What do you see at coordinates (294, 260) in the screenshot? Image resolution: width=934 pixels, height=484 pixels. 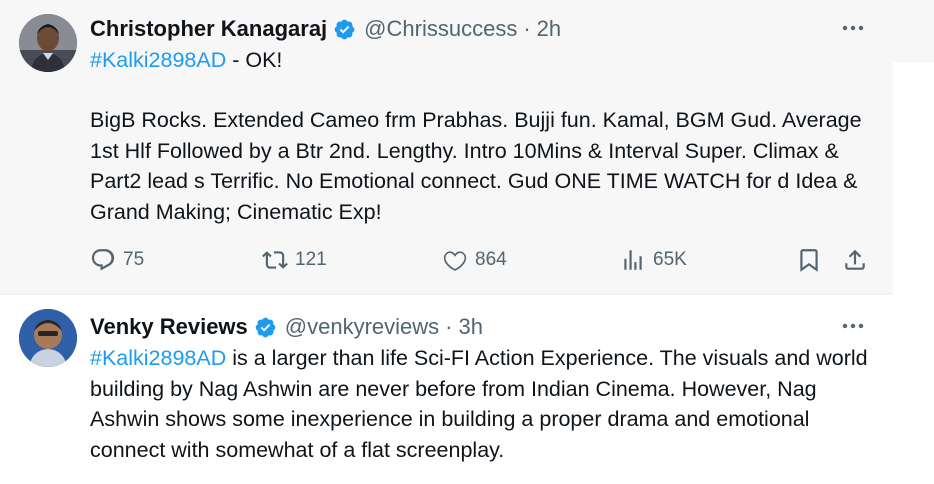 I see `repost-button: 121` at bounding box center [294, 260].